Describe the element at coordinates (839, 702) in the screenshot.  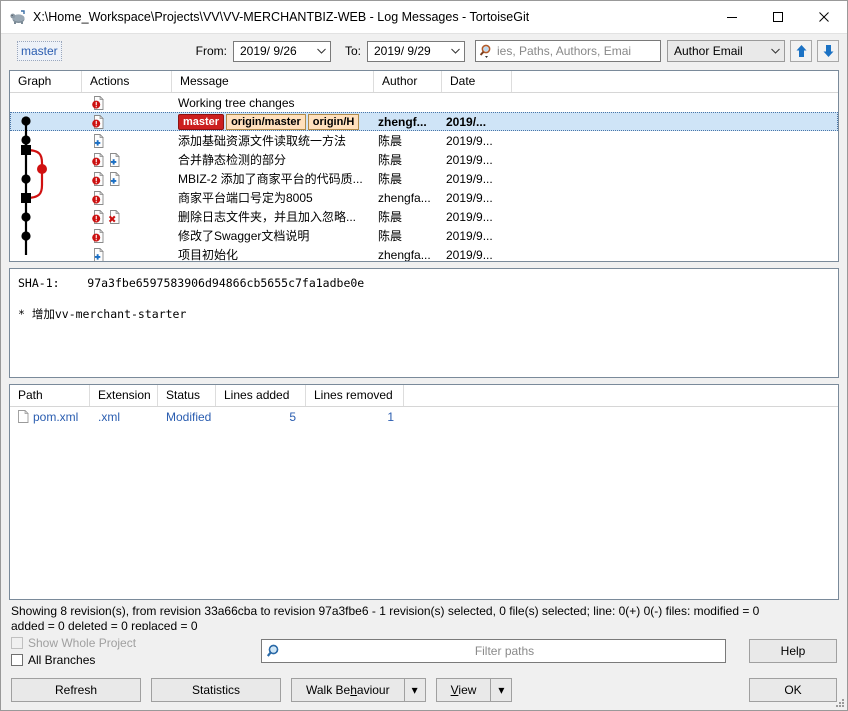
I see `resize-grip-icon` at that location.